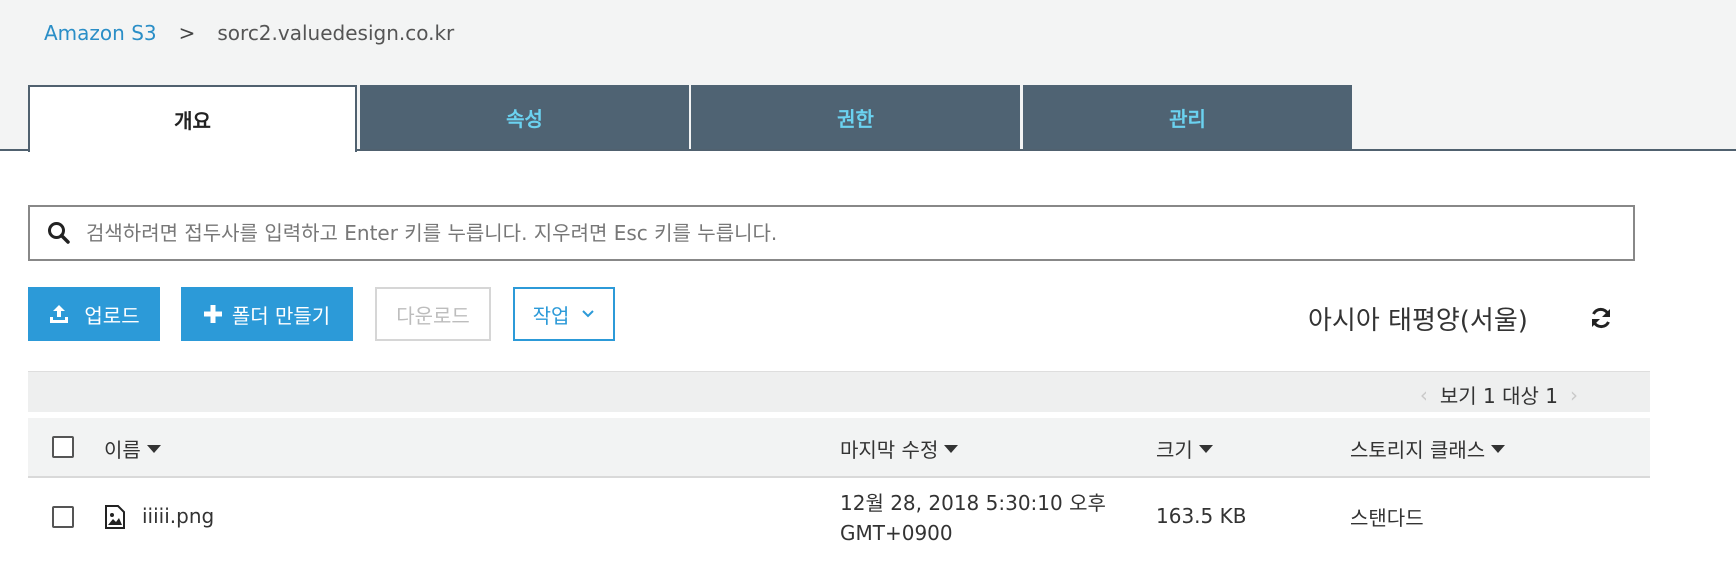 This screenshot has width=1736, height=570. I want to click on plus-icon, so click(212, 314).